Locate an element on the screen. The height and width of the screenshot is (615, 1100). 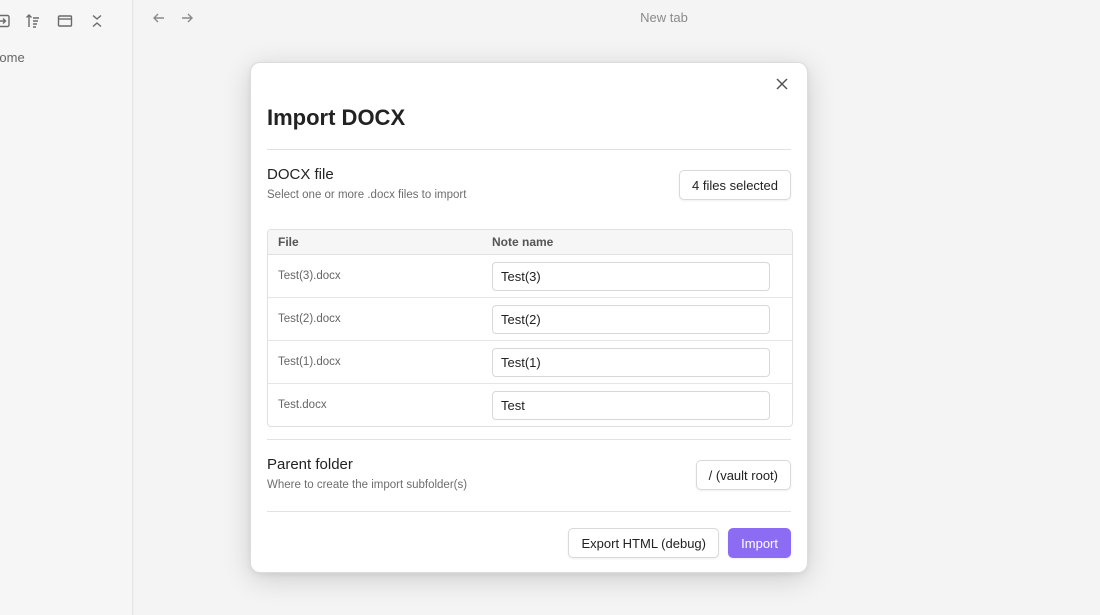
table-row: Test.docx is located at coordinates (530, 405).